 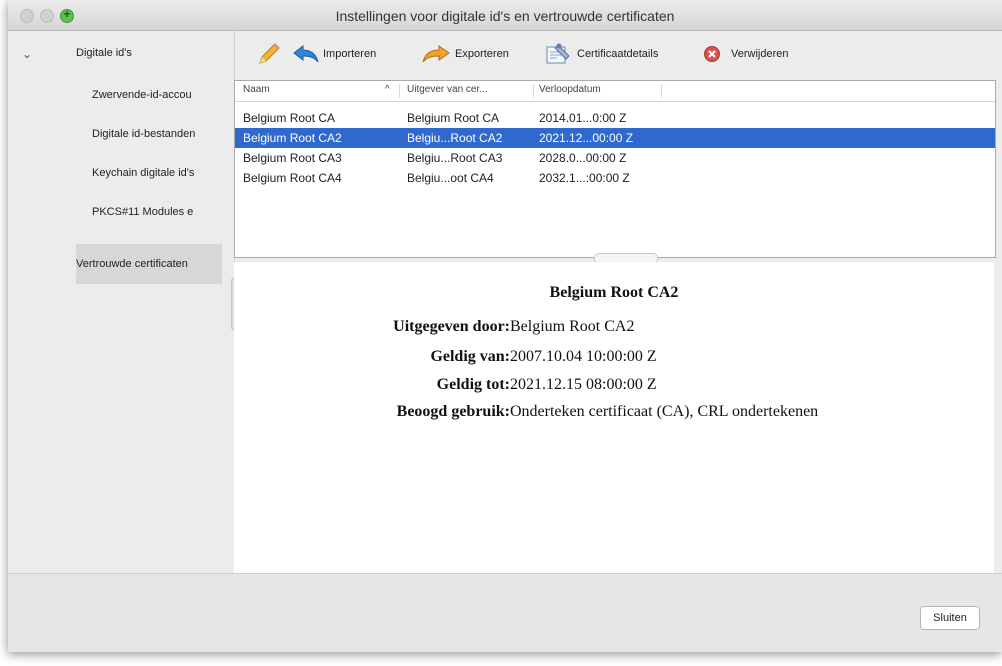 I want to click on pencil-icon, so click(x=269, y=54).